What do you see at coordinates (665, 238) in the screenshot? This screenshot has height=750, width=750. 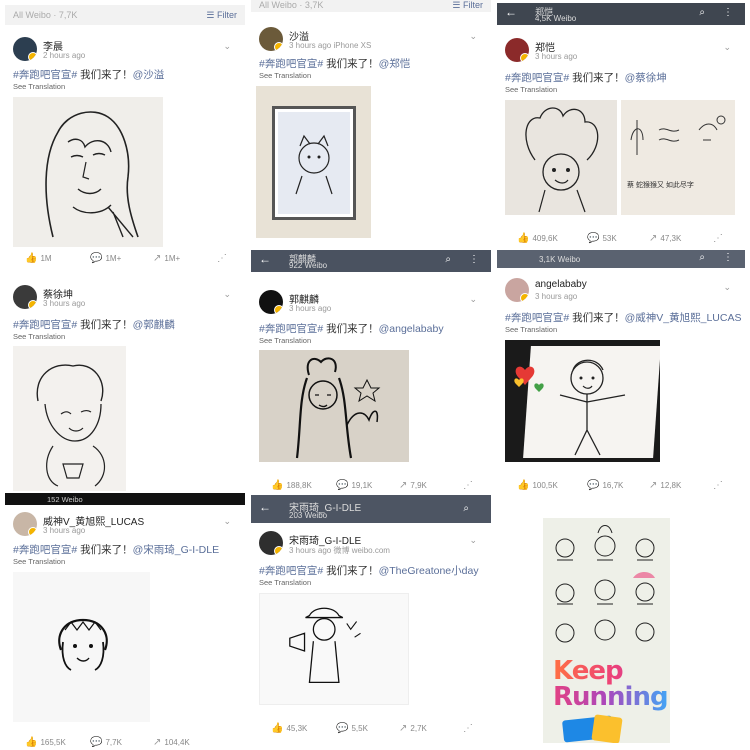 I see `share-button: ↗ 47,3K` at bounding box center [665, 238].